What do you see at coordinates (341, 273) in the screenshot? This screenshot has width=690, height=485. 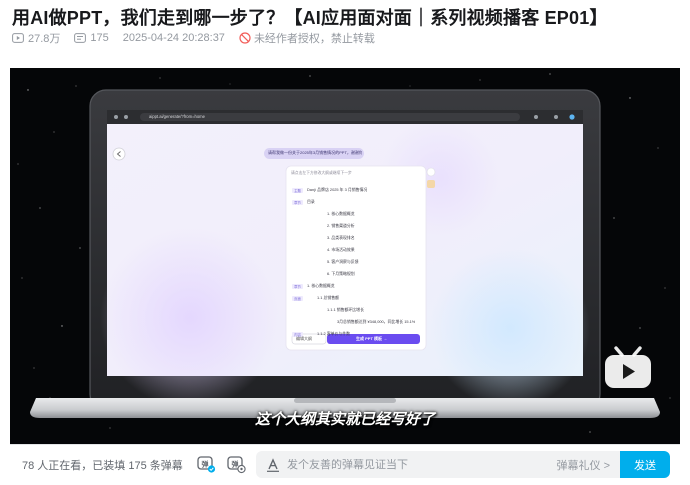 I see `outline-item-text: 6. 下月策略规划` at bounding box center [341, 273].